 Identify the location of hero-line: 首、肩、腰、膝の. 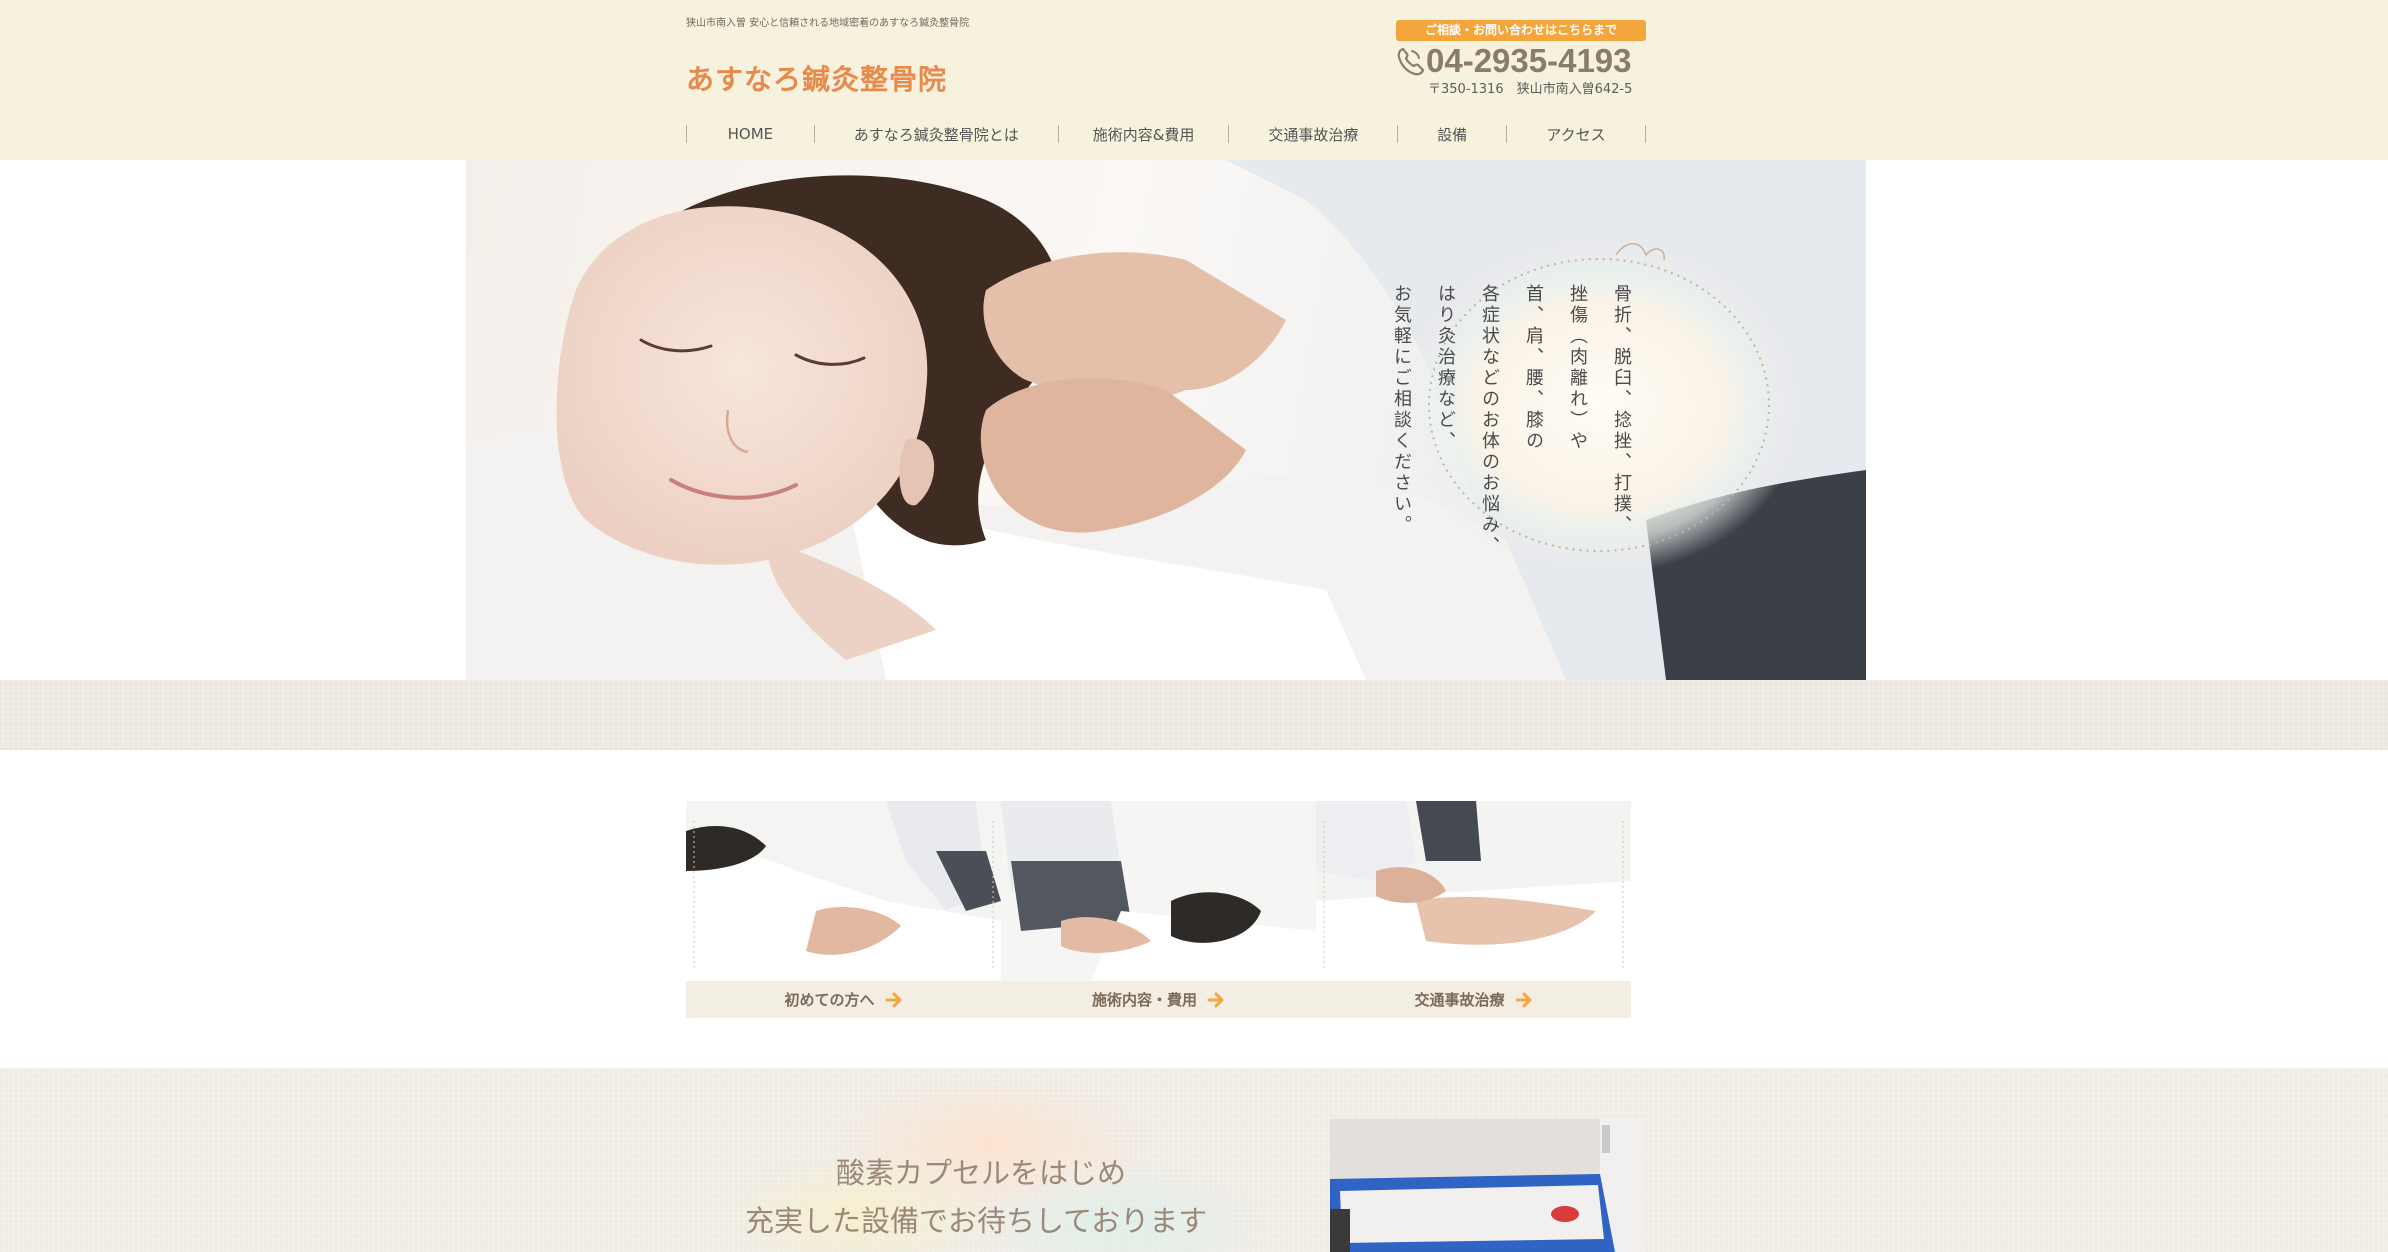
(1533, 368).